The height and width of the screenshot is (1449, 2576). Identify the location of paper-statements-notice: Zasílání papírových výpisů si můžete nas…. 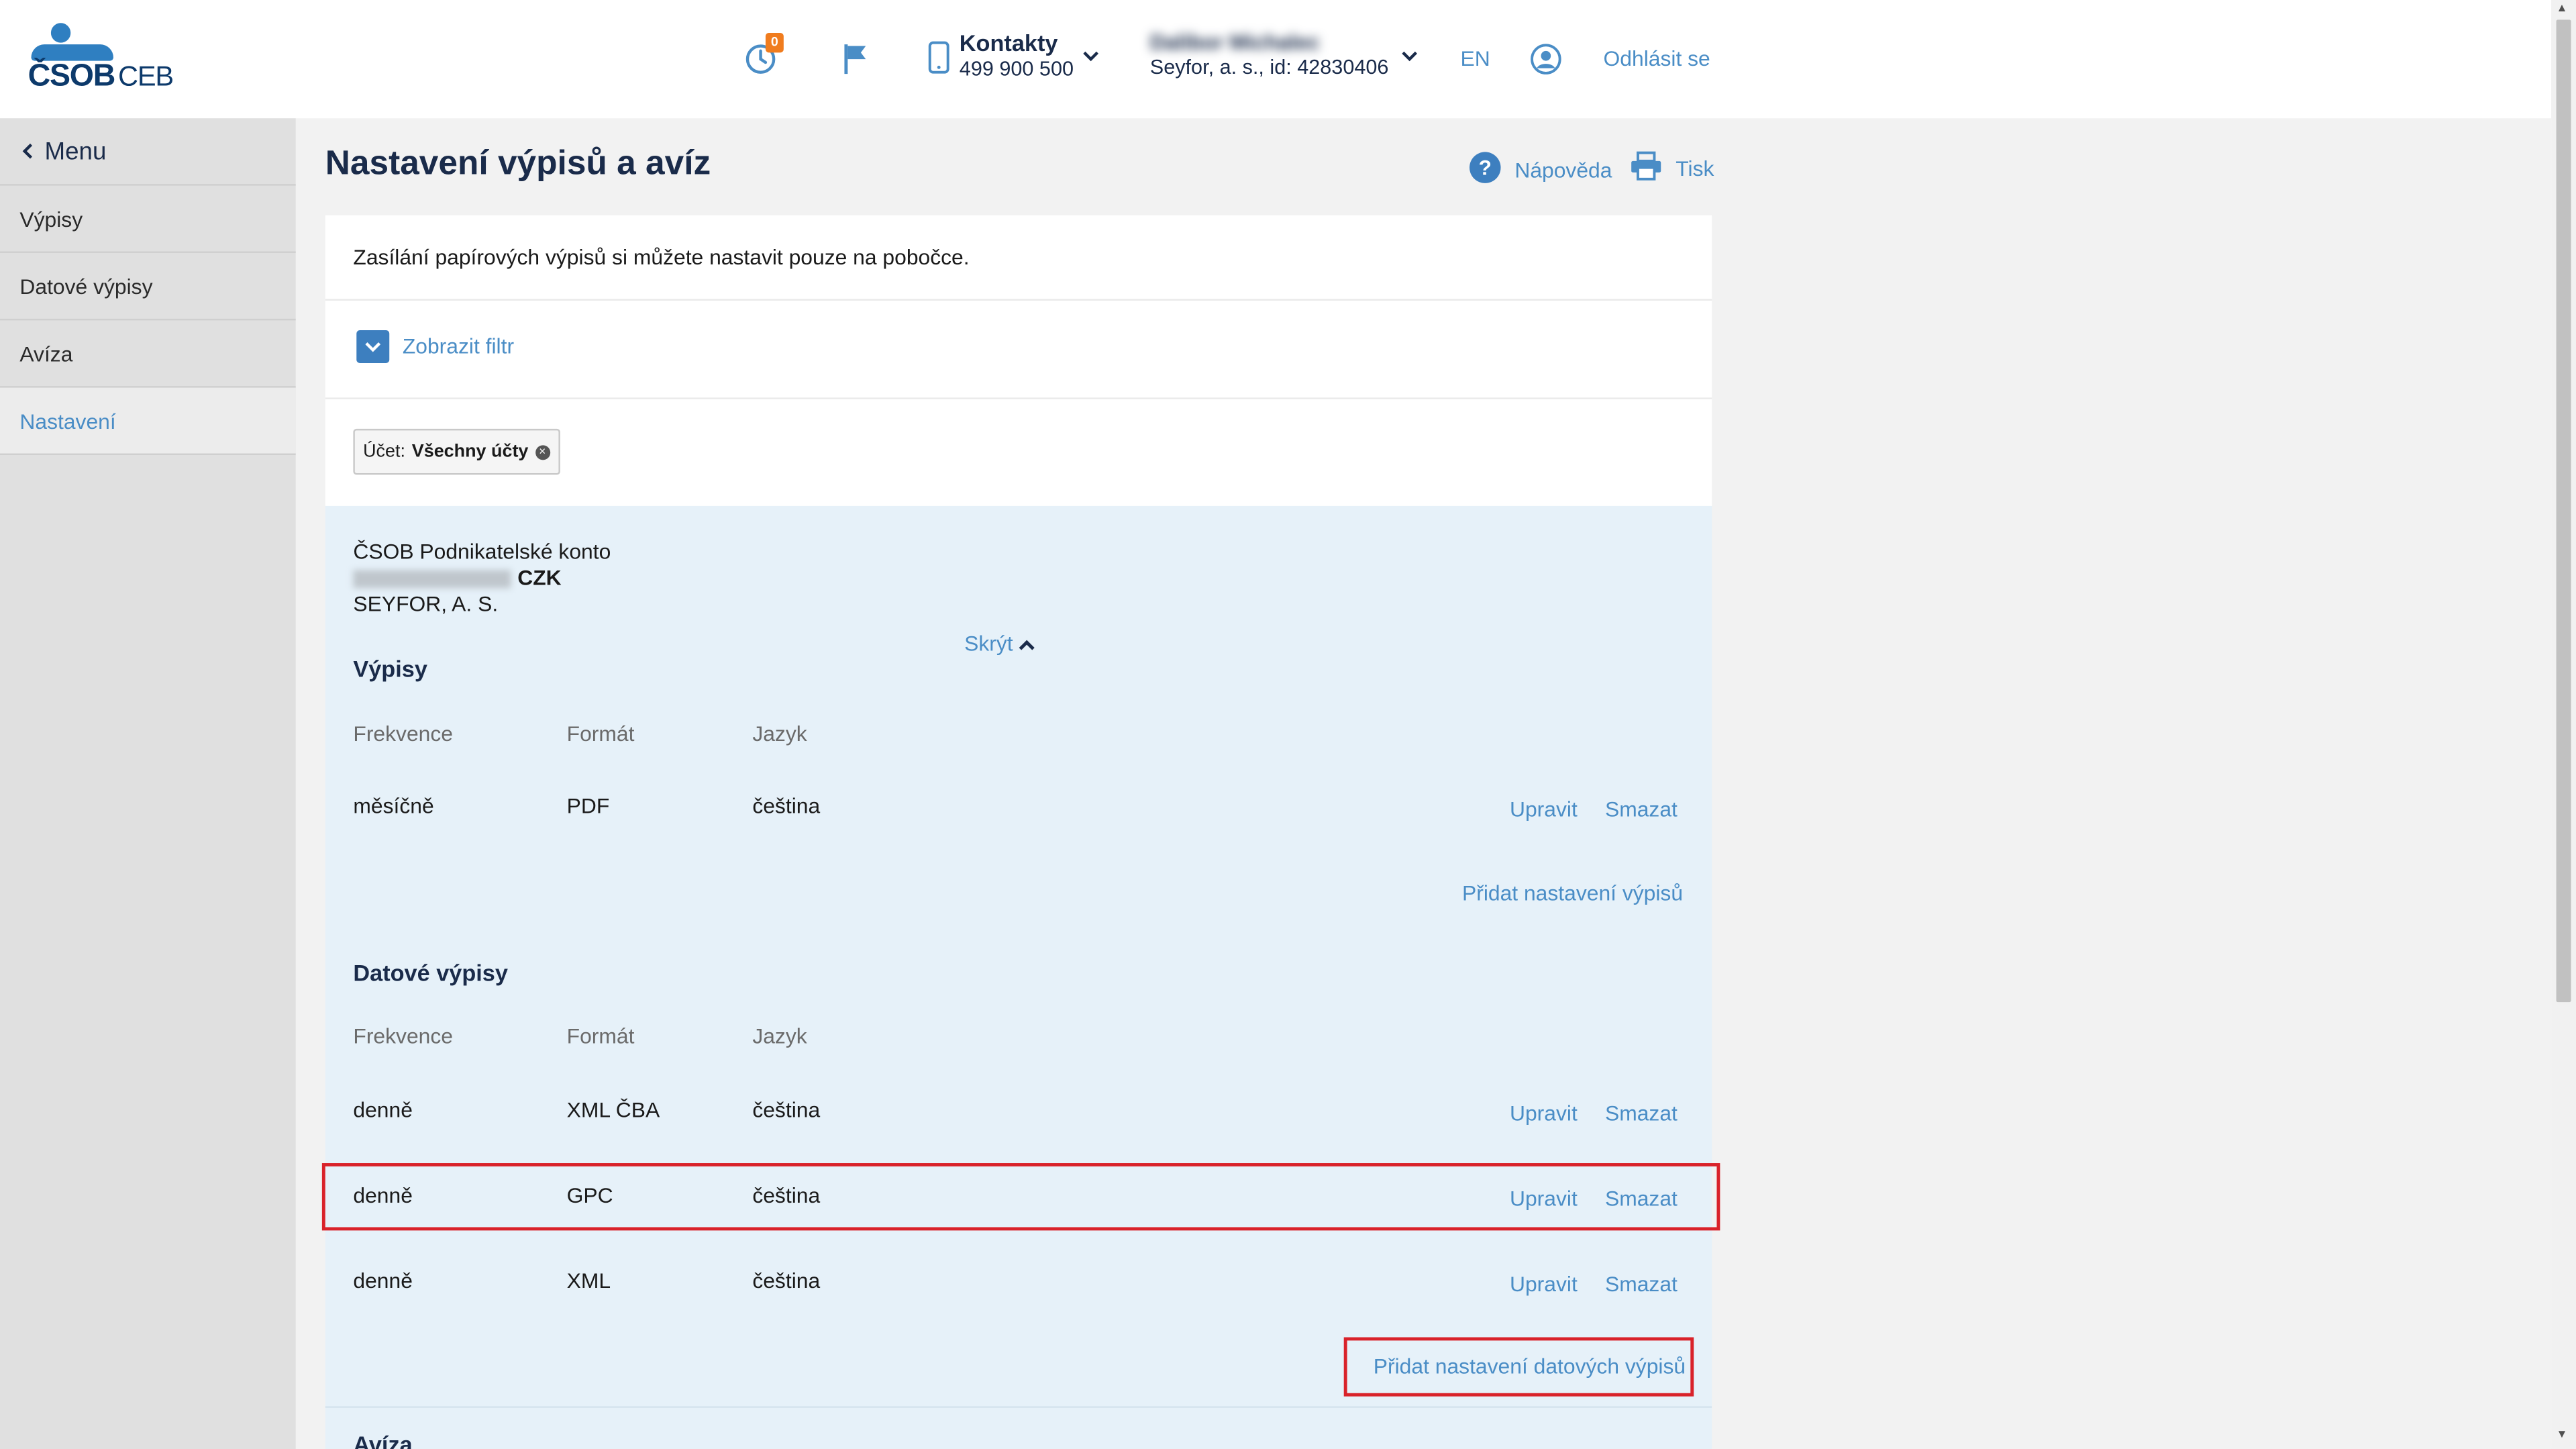
(1018, 258).